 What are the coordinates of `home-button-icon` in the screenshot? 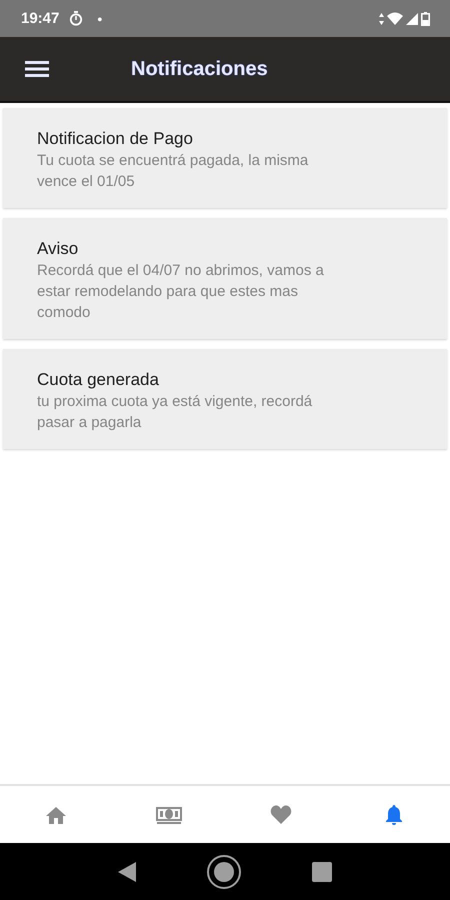 It's located at (224, 872).